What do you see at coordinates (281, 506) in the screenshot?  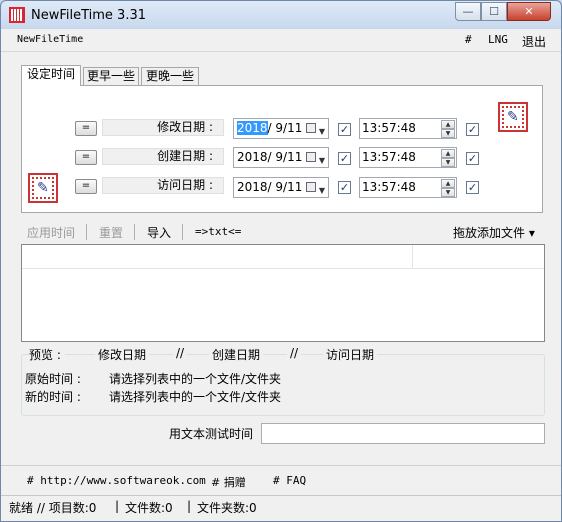 I see `status-bar: 就绪 // 项目数:0 | 文件数:0 | 文件夹数:0` at bounding box center [281, 506].